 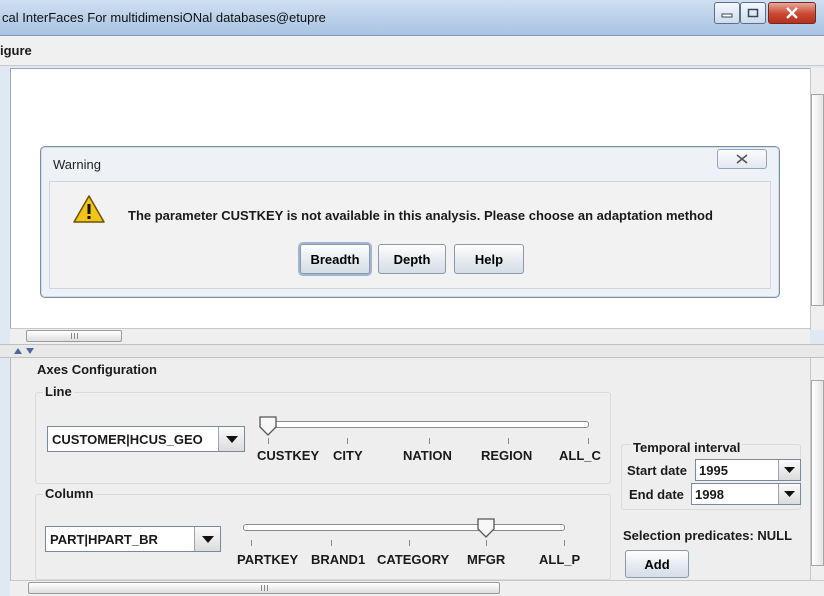 I want to click on start-date-label: Start date, so click(x=657, y=470).